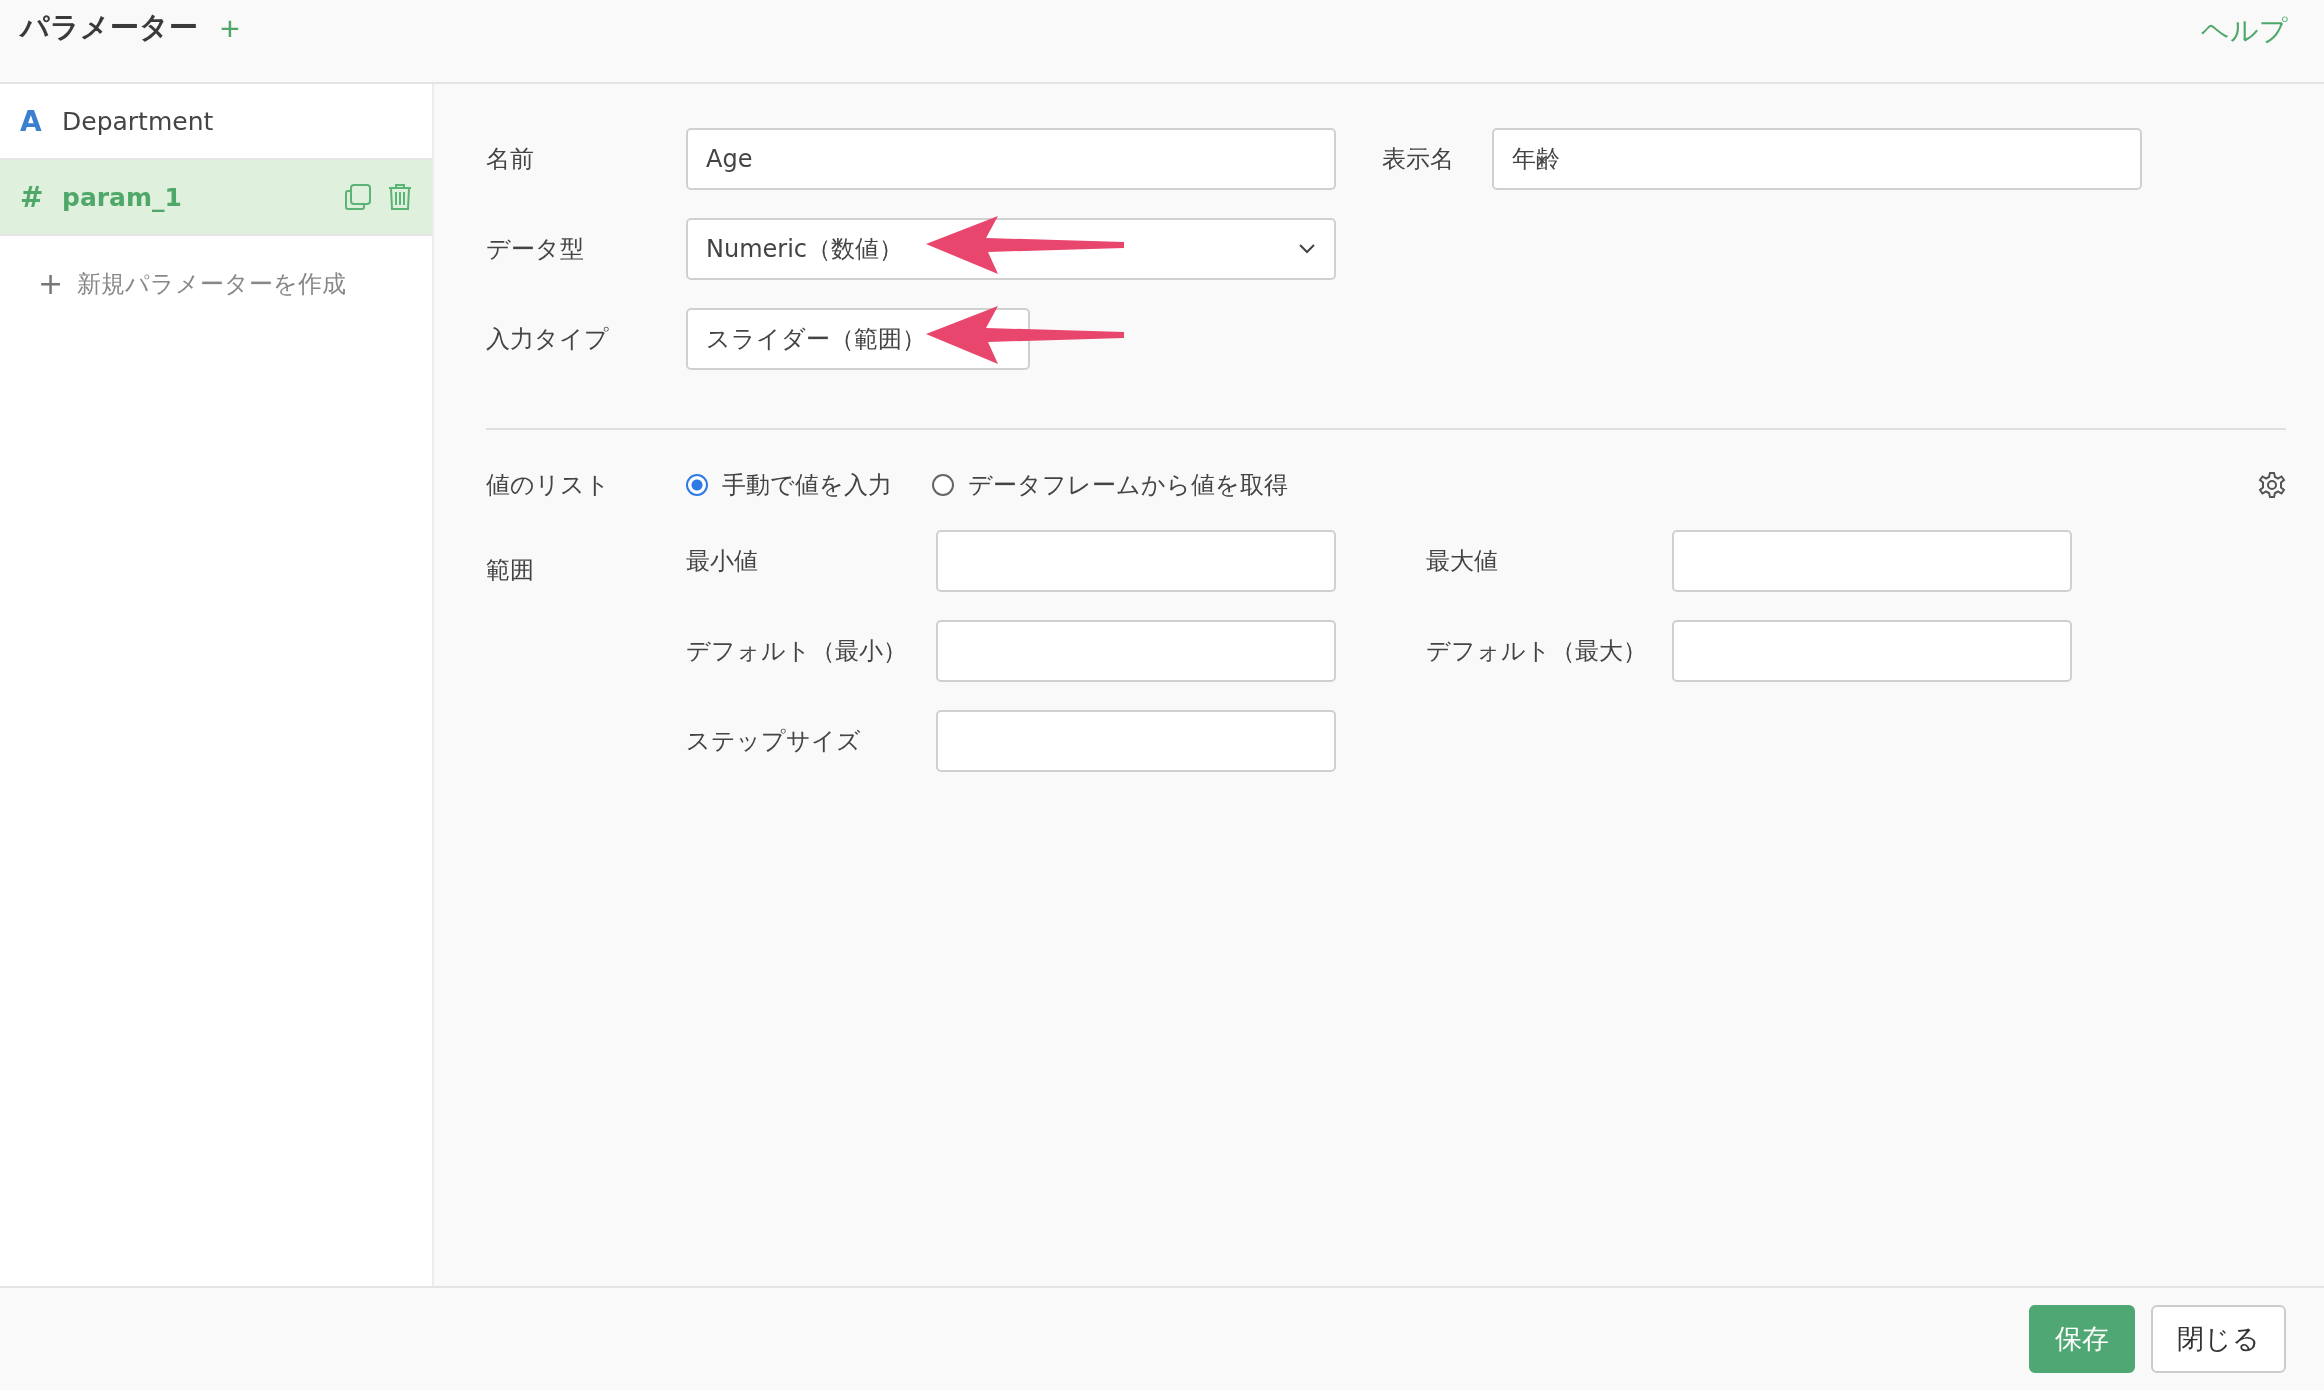 The height and width of the screenshot is (1390, 2324). Describe the element at coordinates (2218, 1339) in the screenshot. I see `close-button: 閉じる` at that location.